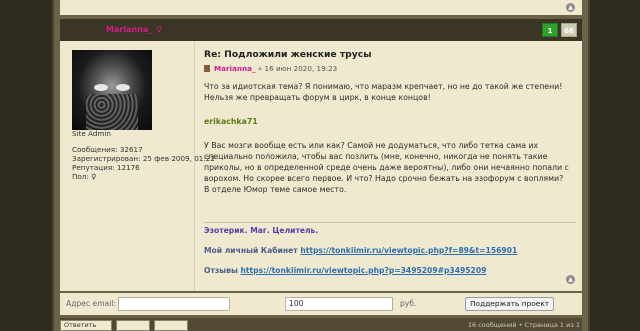  Describe the element at coordinates (570, 279) in the screenshot. I see `post-back-to-top-icon: ▲` at that location.